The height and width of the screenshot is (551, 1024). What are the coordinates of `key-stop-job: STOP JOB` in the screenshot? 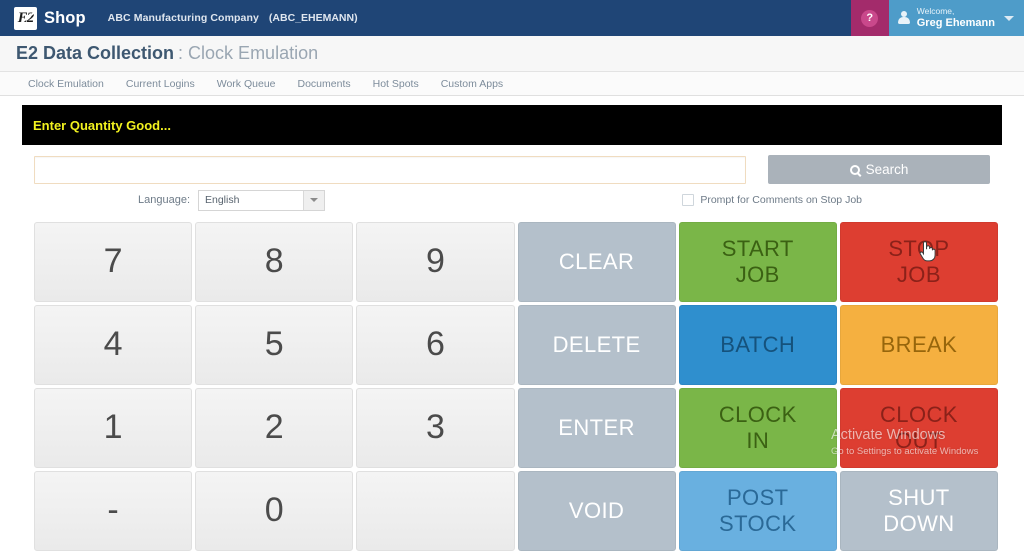 It's located at (918, 262).